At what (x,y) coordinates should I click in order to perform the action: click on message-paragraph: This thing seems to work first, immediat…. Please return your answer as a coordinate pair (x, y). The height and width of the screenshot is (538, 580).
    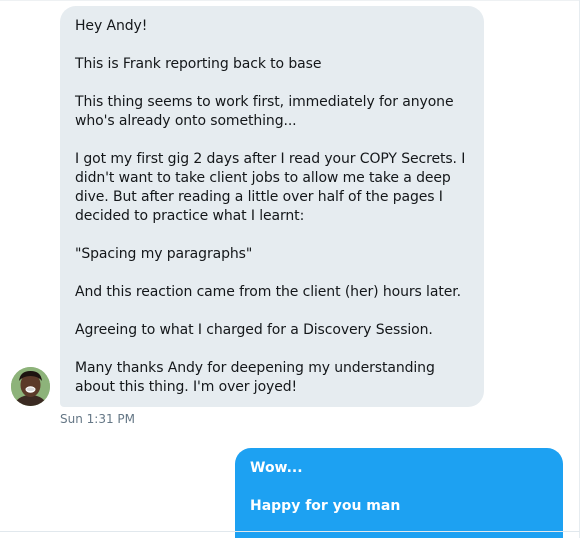
    Looking at the image, I should click on (264, 111).